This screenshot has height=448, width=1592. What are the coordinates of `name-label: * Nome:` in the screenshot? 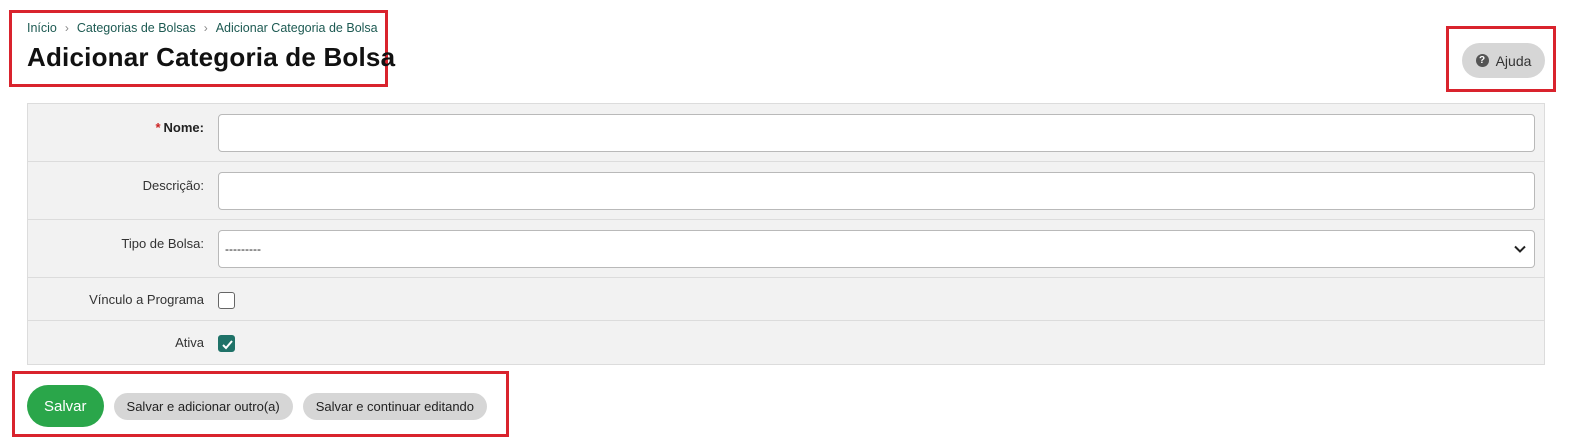 It's located at (179, 127).